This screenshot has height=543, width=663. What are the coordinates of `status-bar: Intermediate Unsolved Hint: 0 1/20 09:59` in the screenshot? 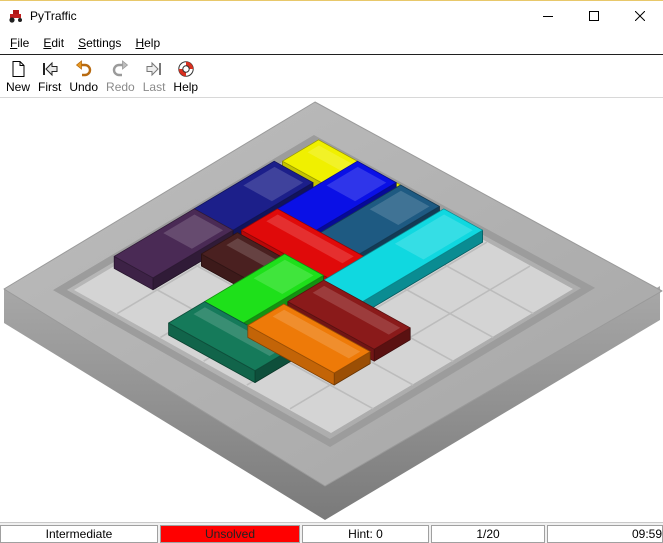 It's located at (331, 532).